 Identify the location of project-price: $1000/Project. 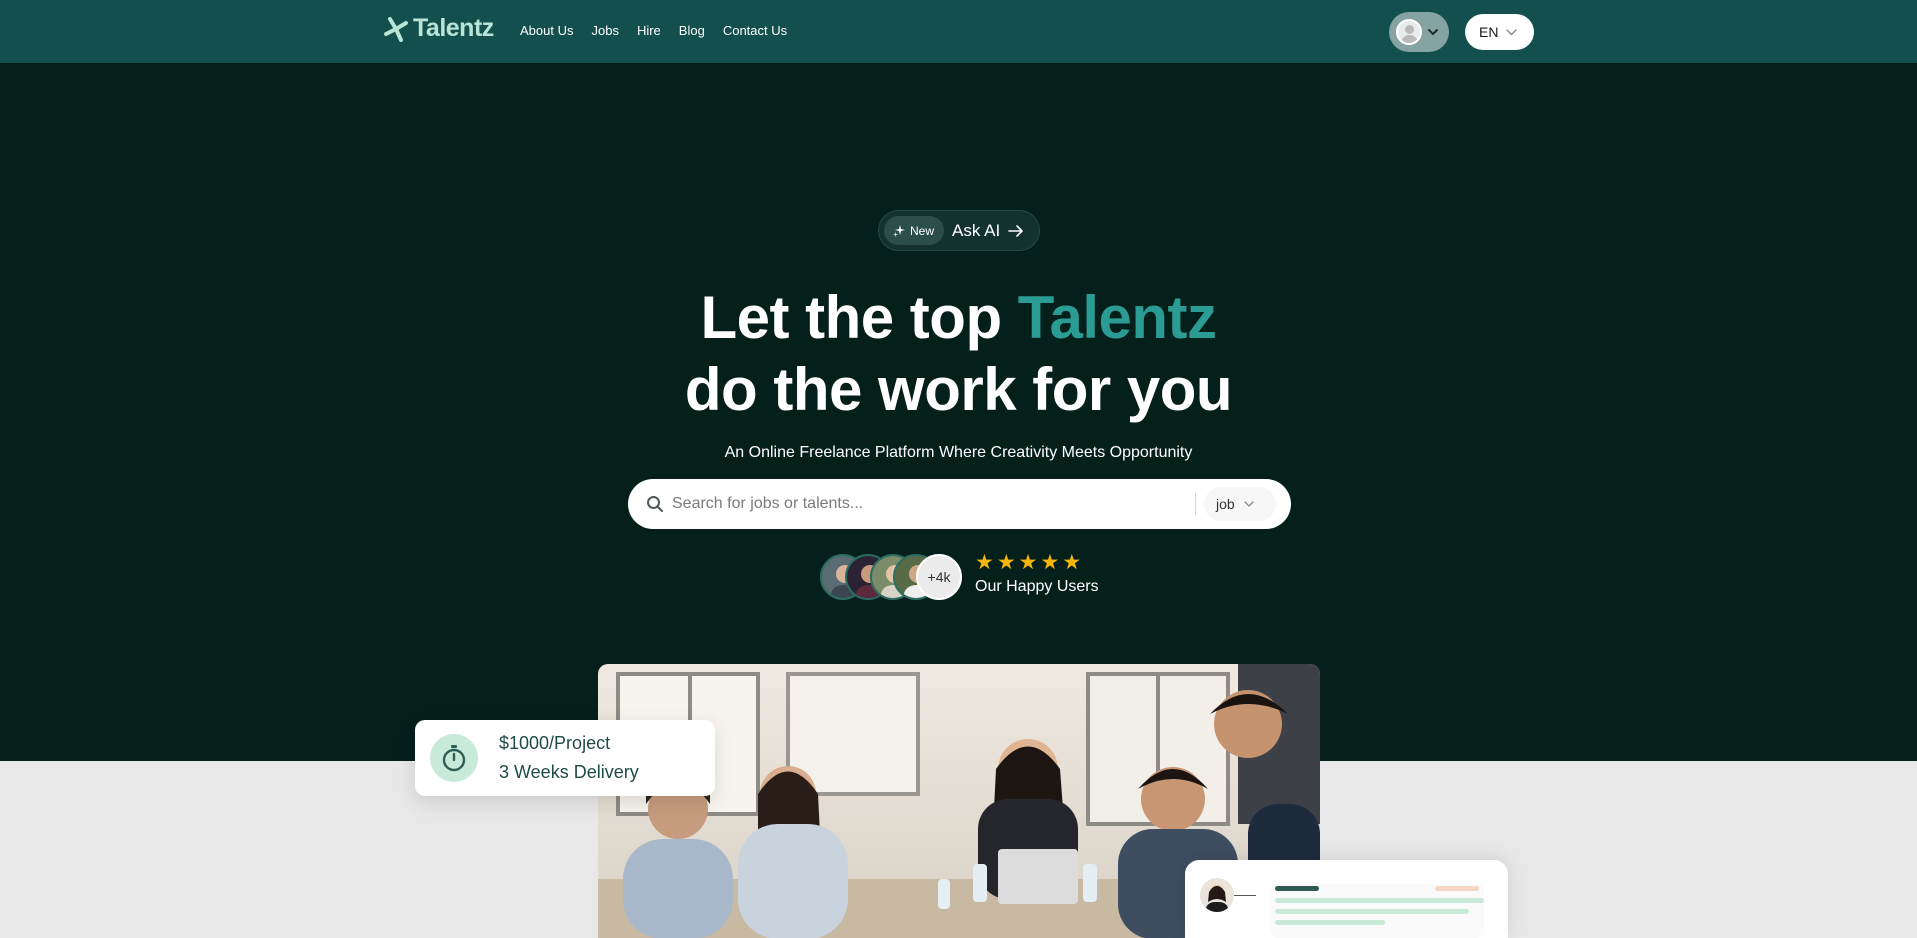
(555, 743).